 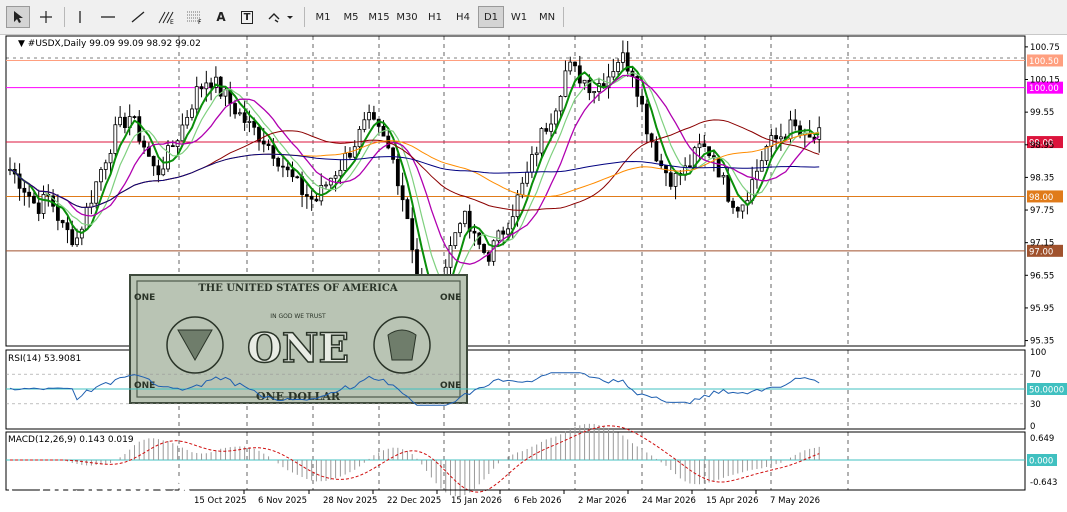 What do you see at coordinates (1042, 342) in the screenshot?
I see `price-tick-label: 95.35` at bounding box center [1042, 342].